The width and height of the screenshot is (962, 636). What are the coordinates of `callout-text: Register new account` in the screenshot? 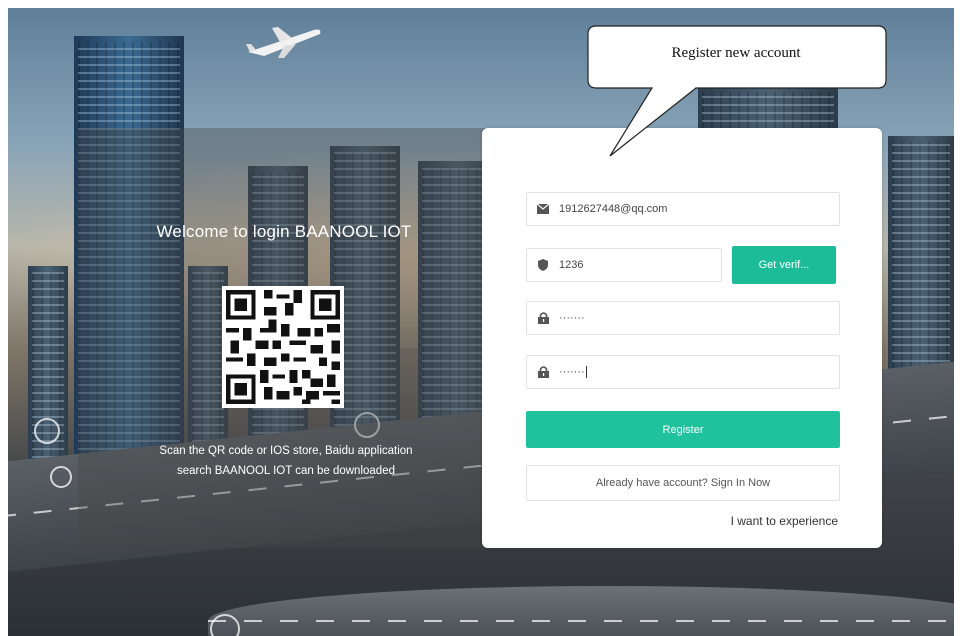 It's located at (736, 53).